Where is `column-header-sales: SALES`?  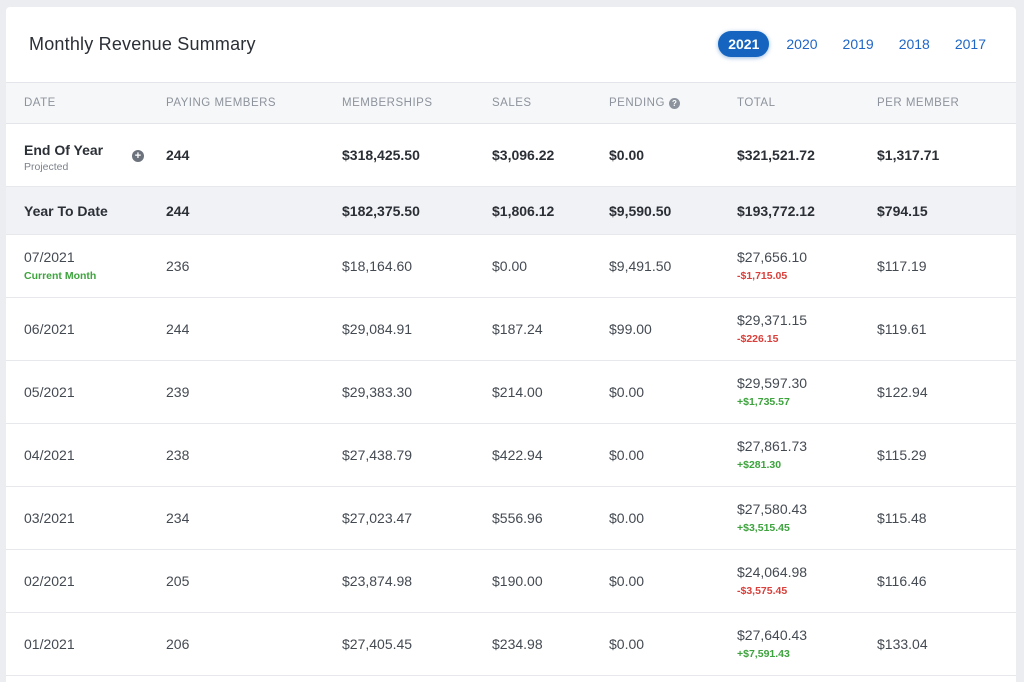
column-header-sales: SALES is located at coordinates (512, 103).